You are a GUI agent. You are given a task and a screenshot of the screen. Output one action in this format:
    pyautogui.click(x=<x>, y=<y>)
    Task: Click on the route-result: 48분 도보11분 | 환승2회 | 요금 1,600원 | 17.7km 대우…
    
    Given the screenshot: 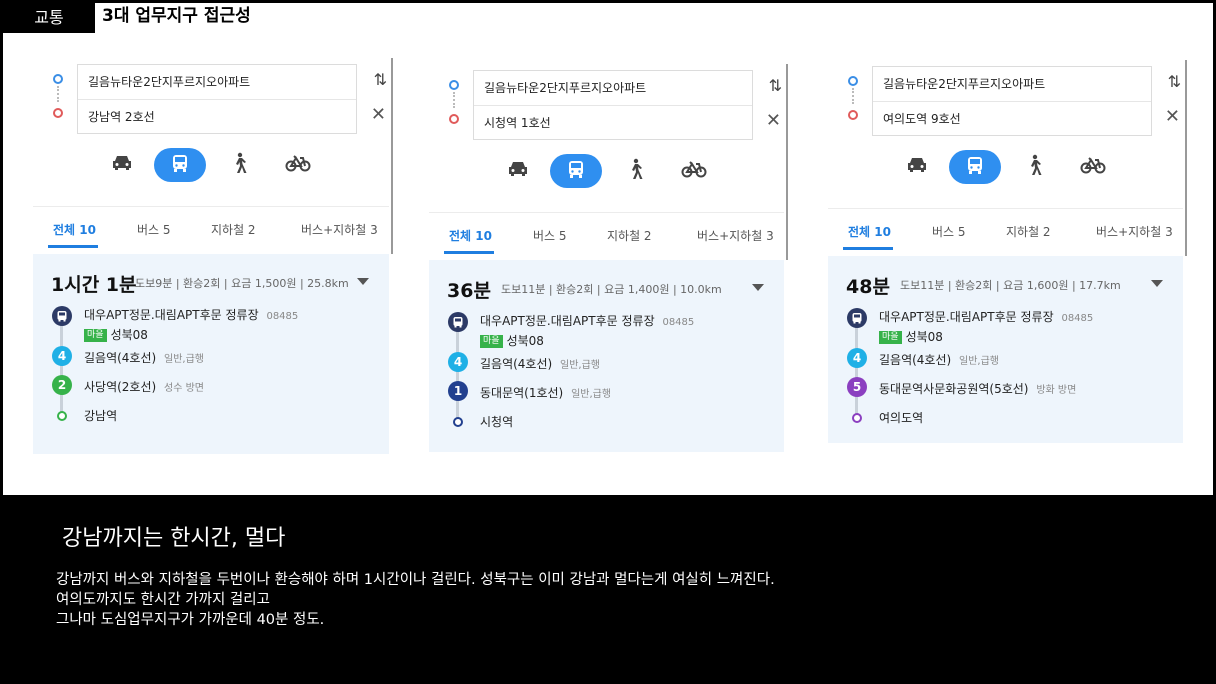 What is the action you would take?
    pyautogui.click(x=1005, y=349)
    